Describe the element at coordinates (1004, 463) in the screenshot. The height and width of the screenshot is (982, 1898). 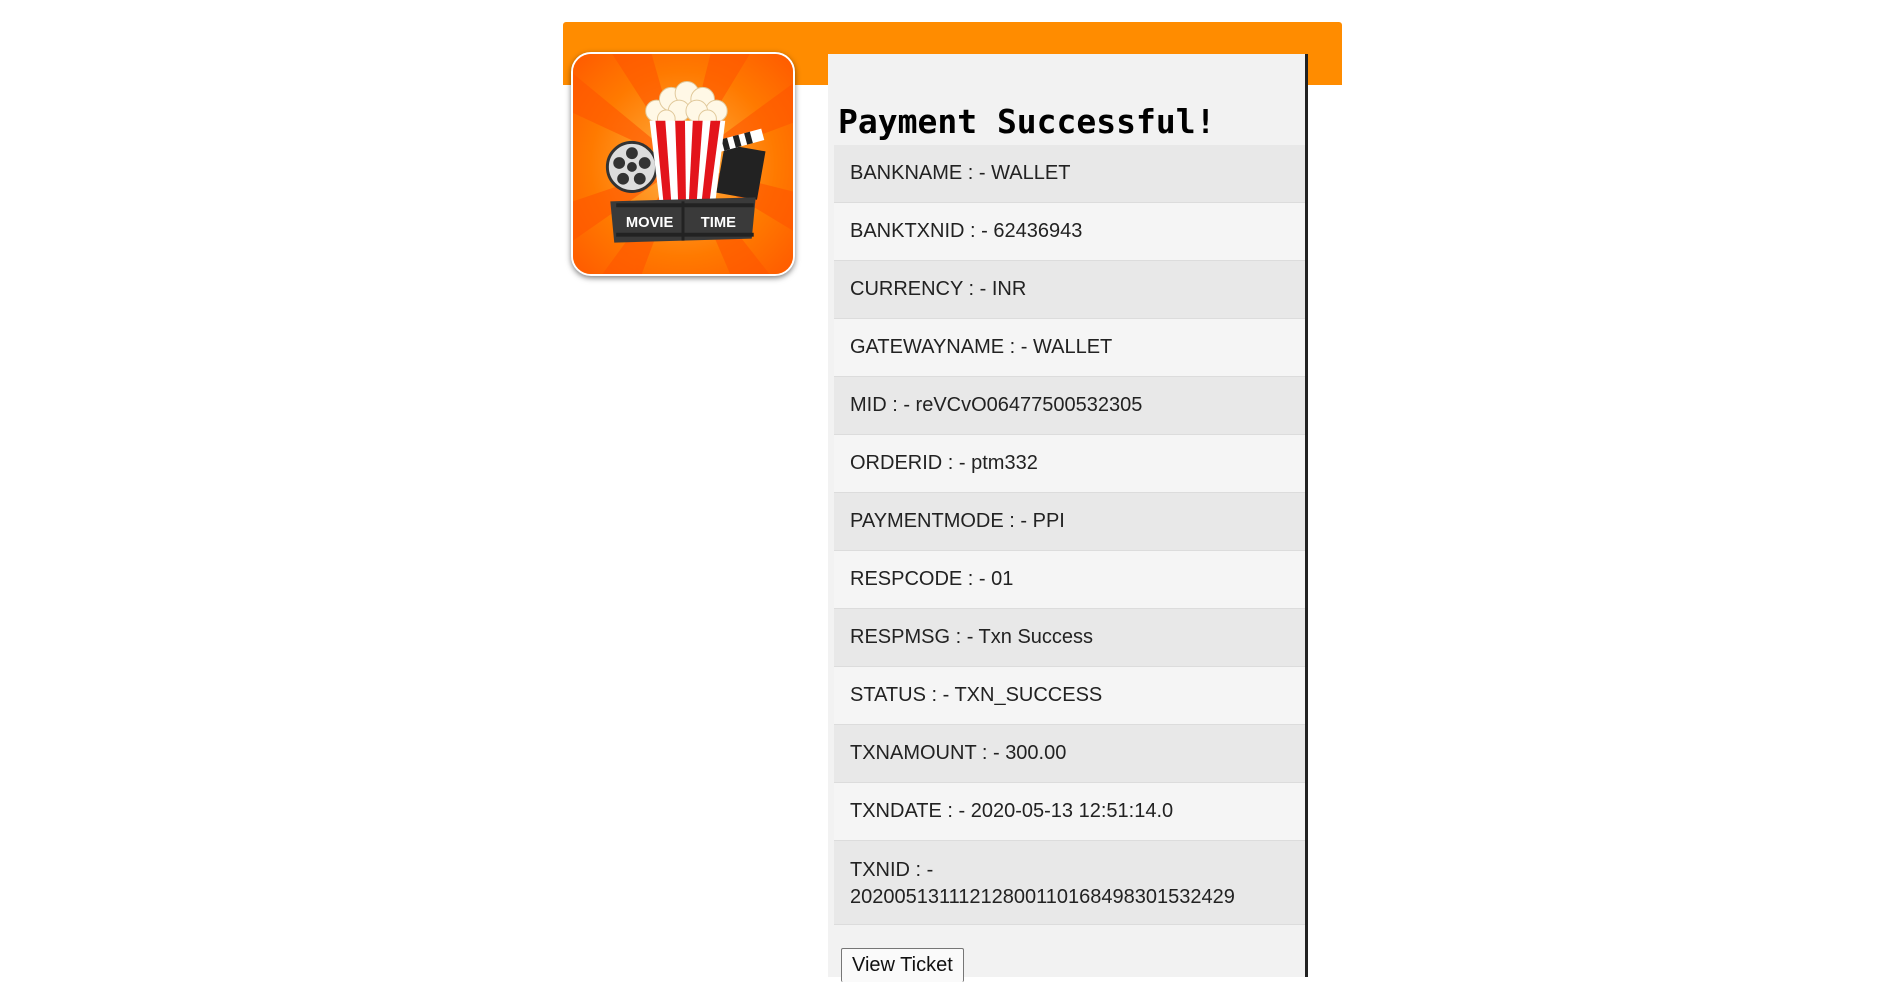
I see `detail-value: ptm332` at that location.